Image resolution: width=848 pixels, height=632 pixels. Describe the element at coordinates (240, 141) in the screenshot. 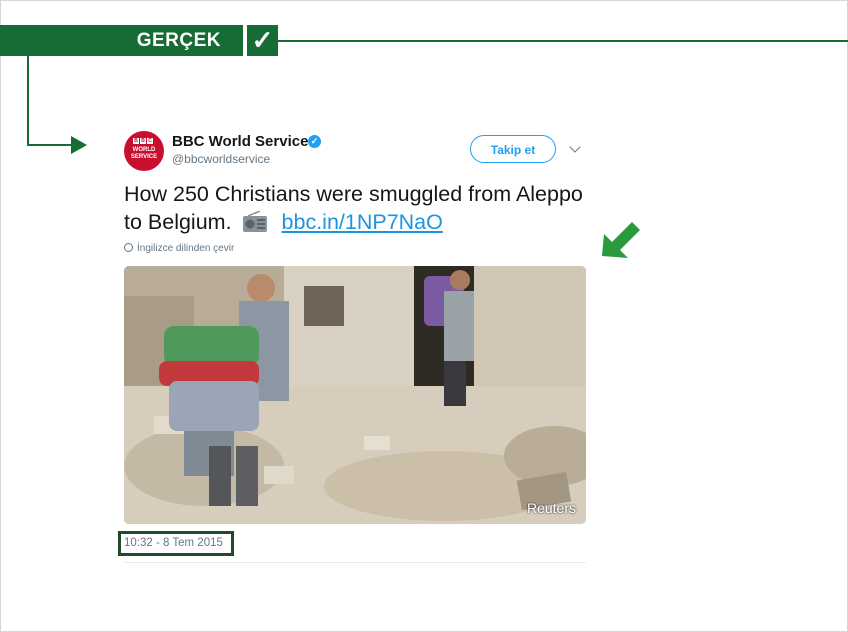

I see `account-name: BBC World Service` at that location.